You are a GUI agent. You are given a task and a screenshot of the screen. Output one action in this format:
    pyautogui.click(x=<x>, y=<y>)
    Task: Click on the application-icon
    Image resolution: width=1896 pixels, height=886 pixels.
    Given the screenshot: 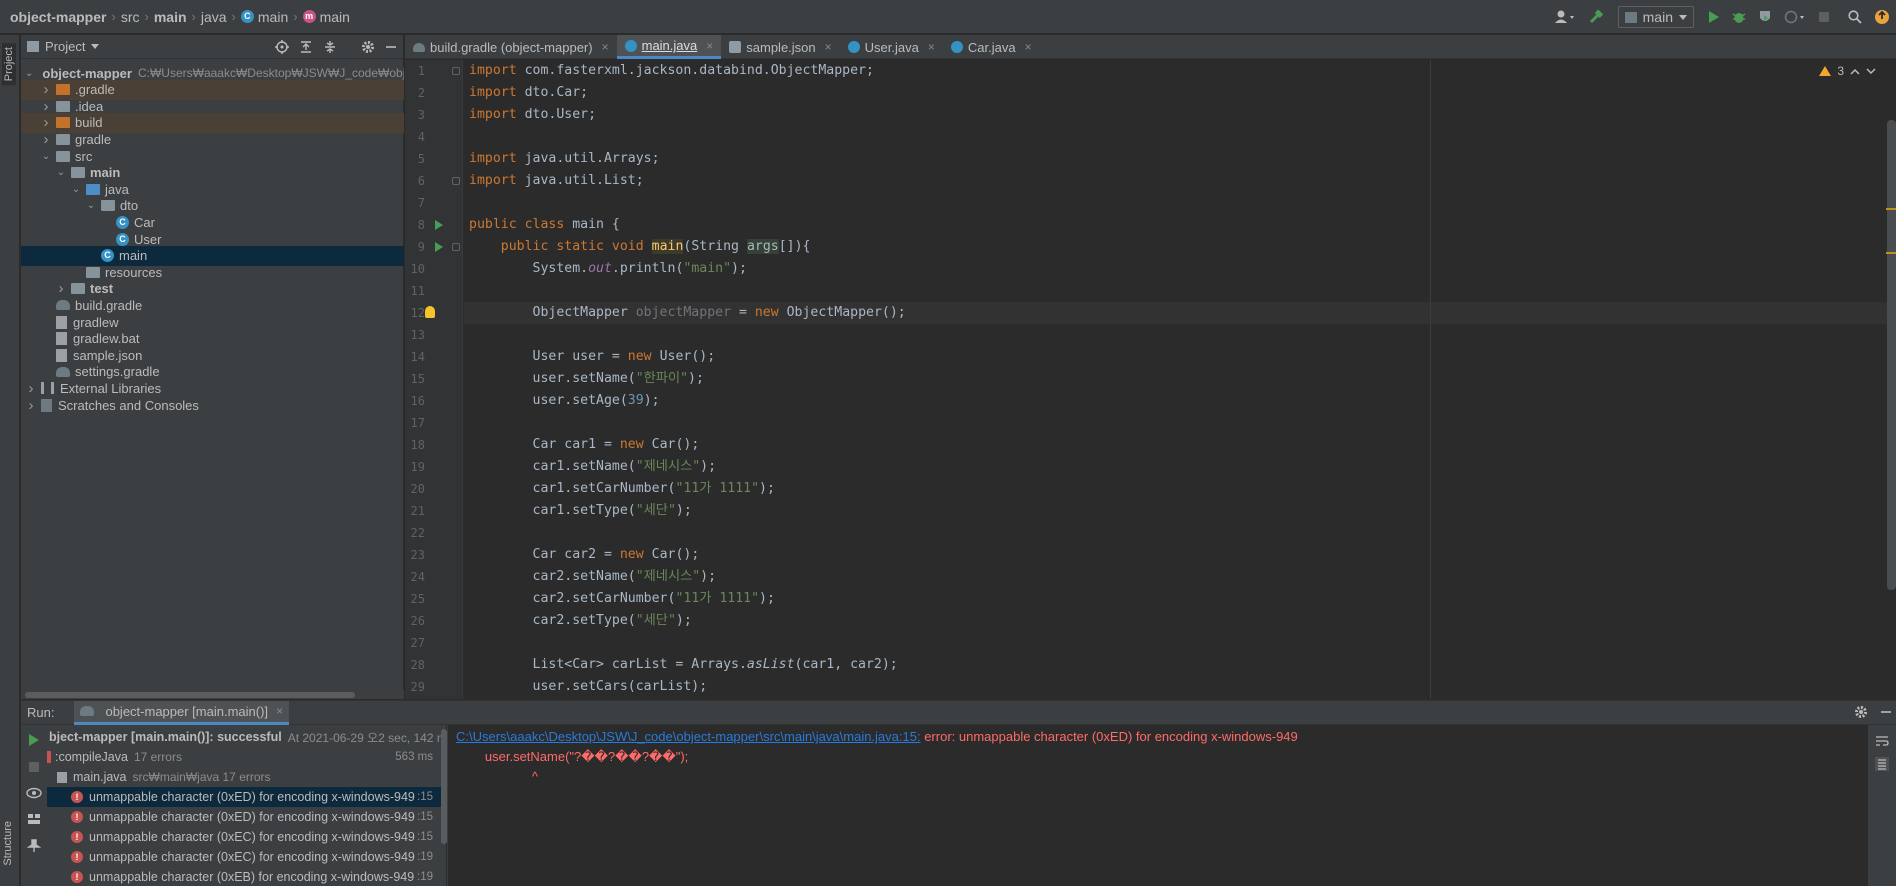 What is the action you would take?
    pyautogui.click(x=1630, y=17)
    